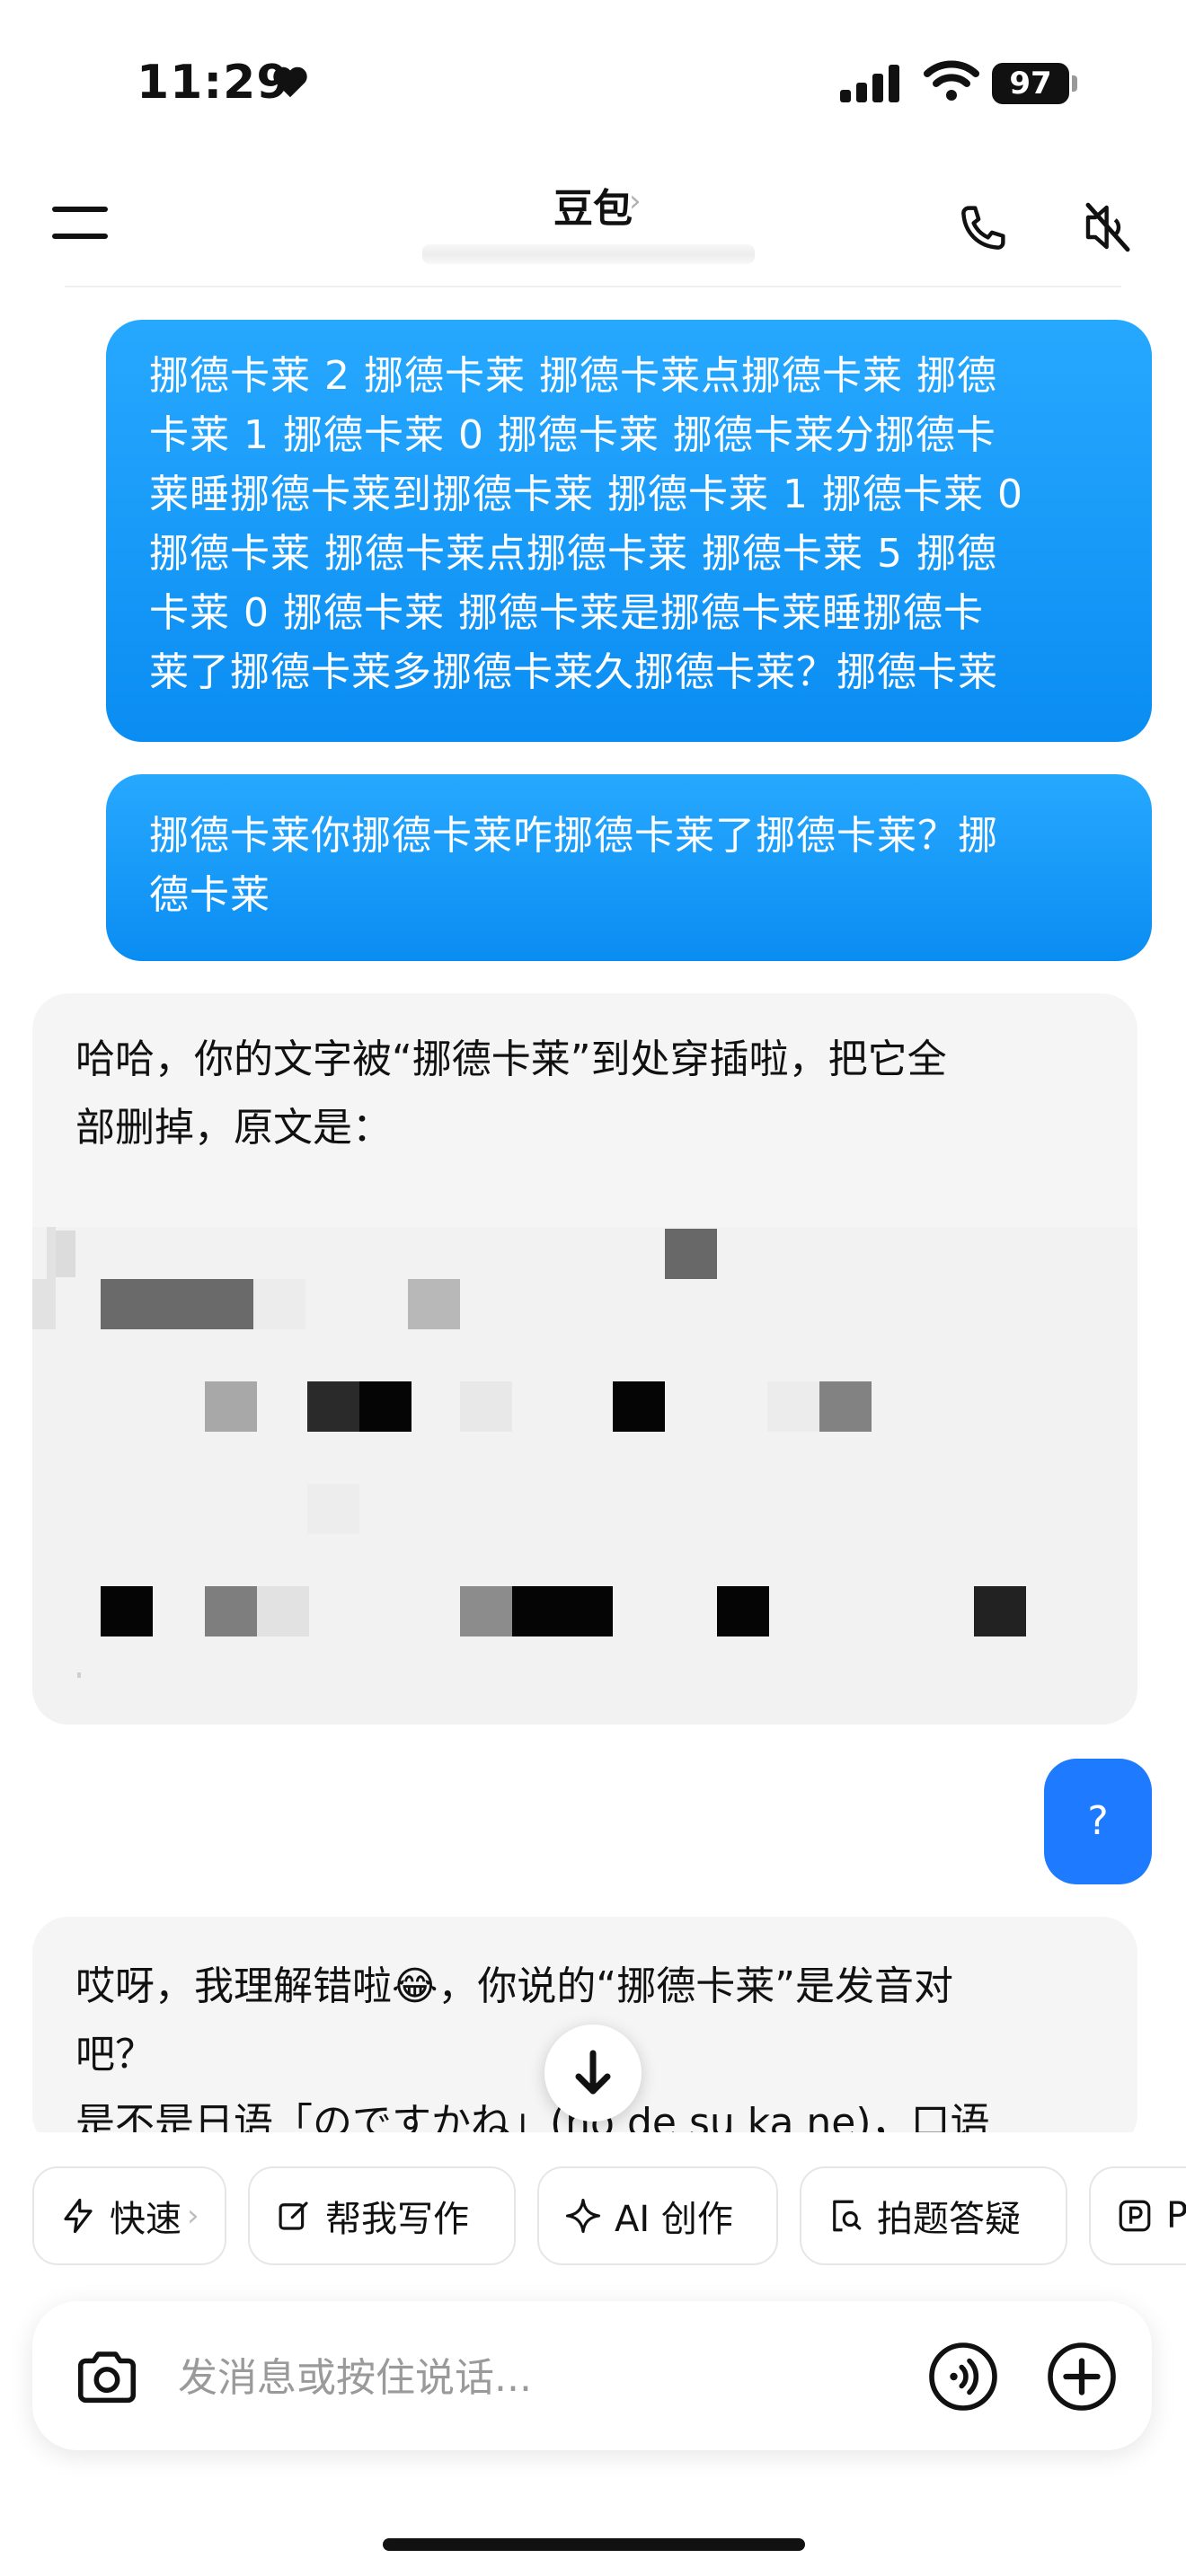 Image resolution: width=1186 pixels, height=2576 pixels. I want to click on chip-ai-create: AI 创作, so click(657, 2215).